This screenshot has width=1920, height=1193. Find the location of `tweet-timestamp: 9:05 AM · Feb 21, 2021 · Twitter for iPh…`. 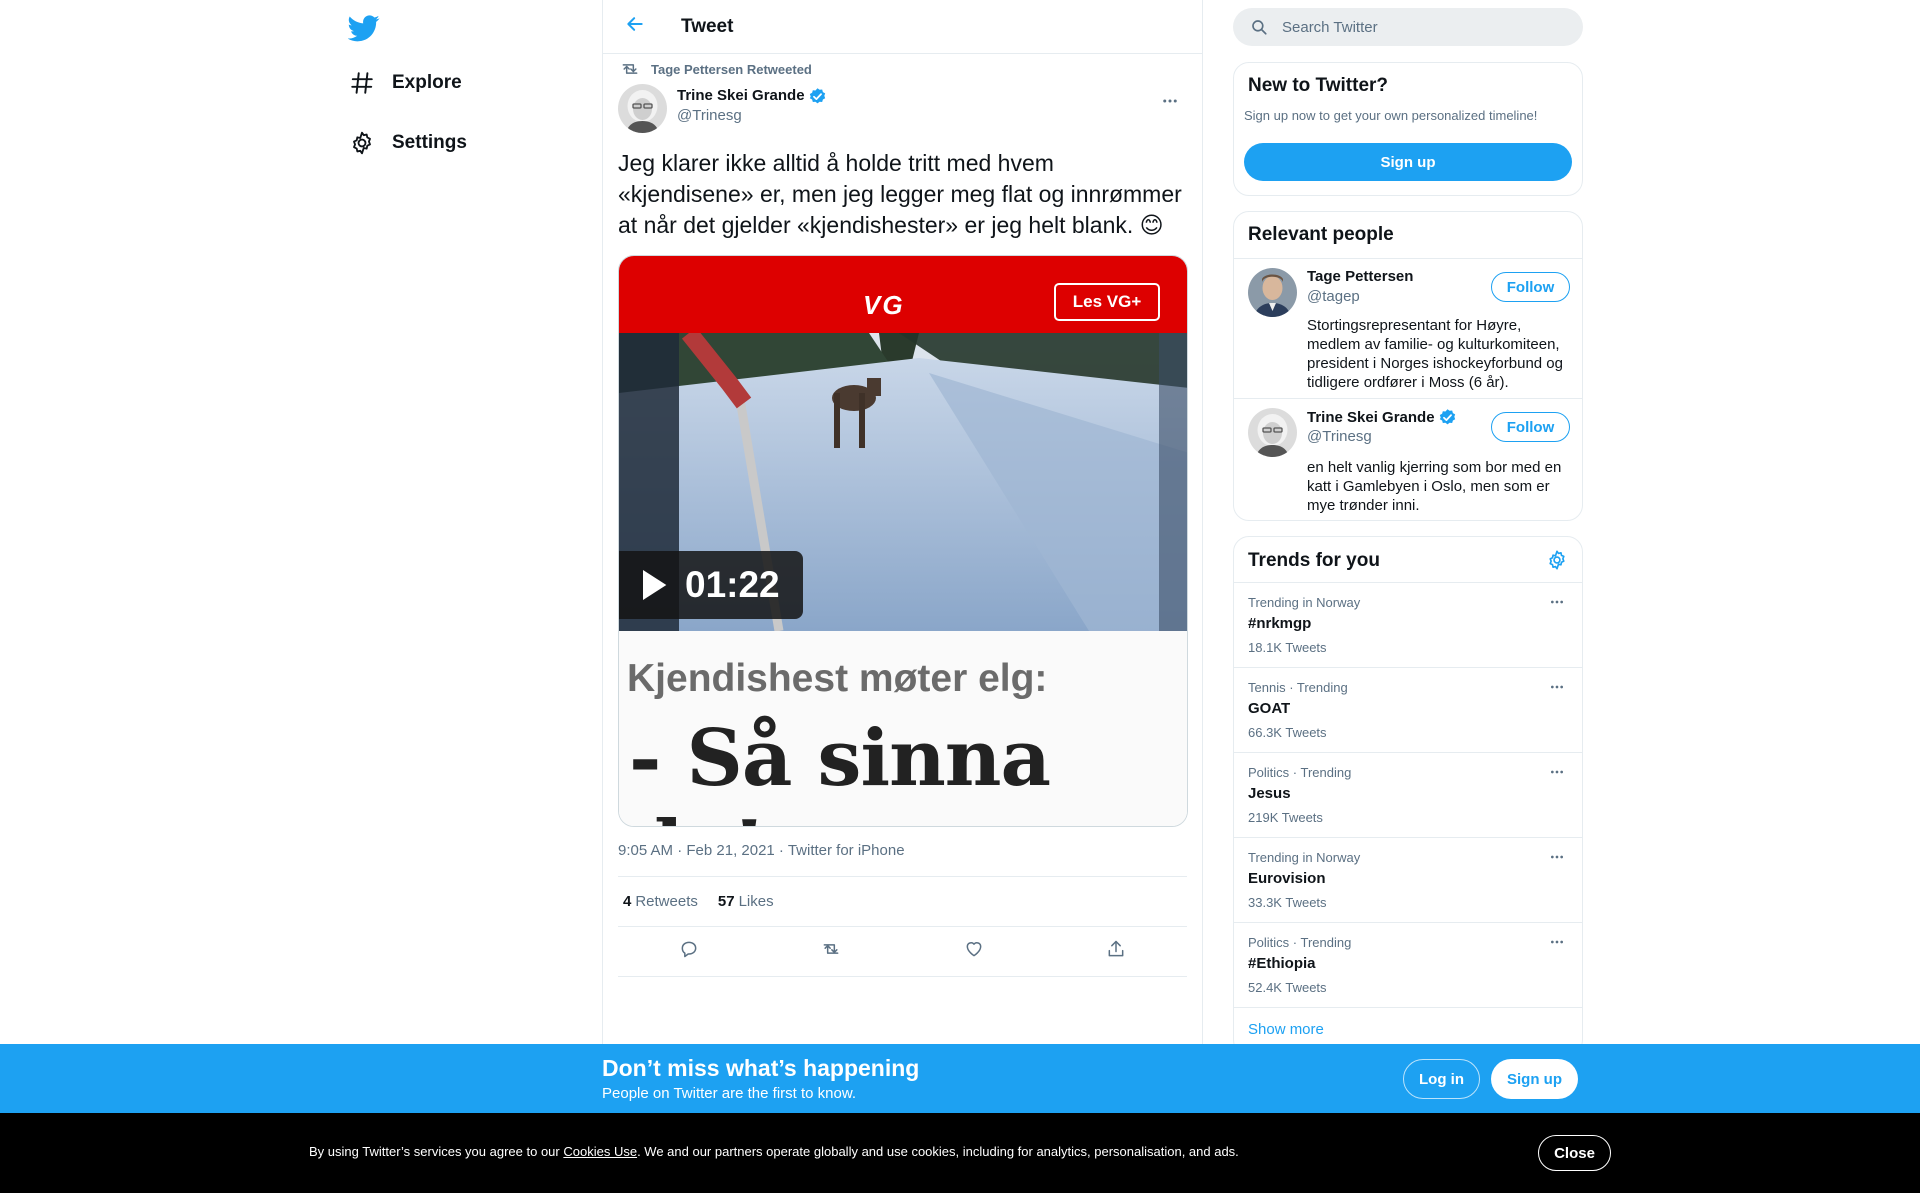

tweet-timestamp: 9:05 AM · Feb 21, 2021 · Twitter for iPh… is located at coordinates (902, 859).